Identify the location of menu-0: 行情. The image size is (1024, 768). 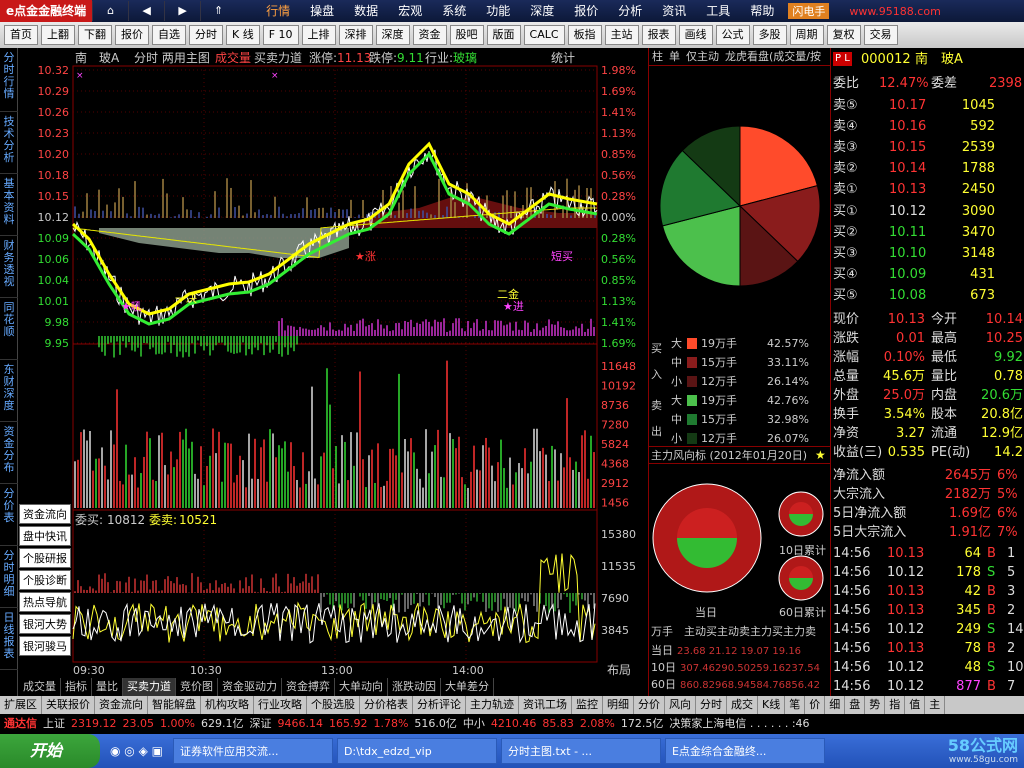
(278, 11).